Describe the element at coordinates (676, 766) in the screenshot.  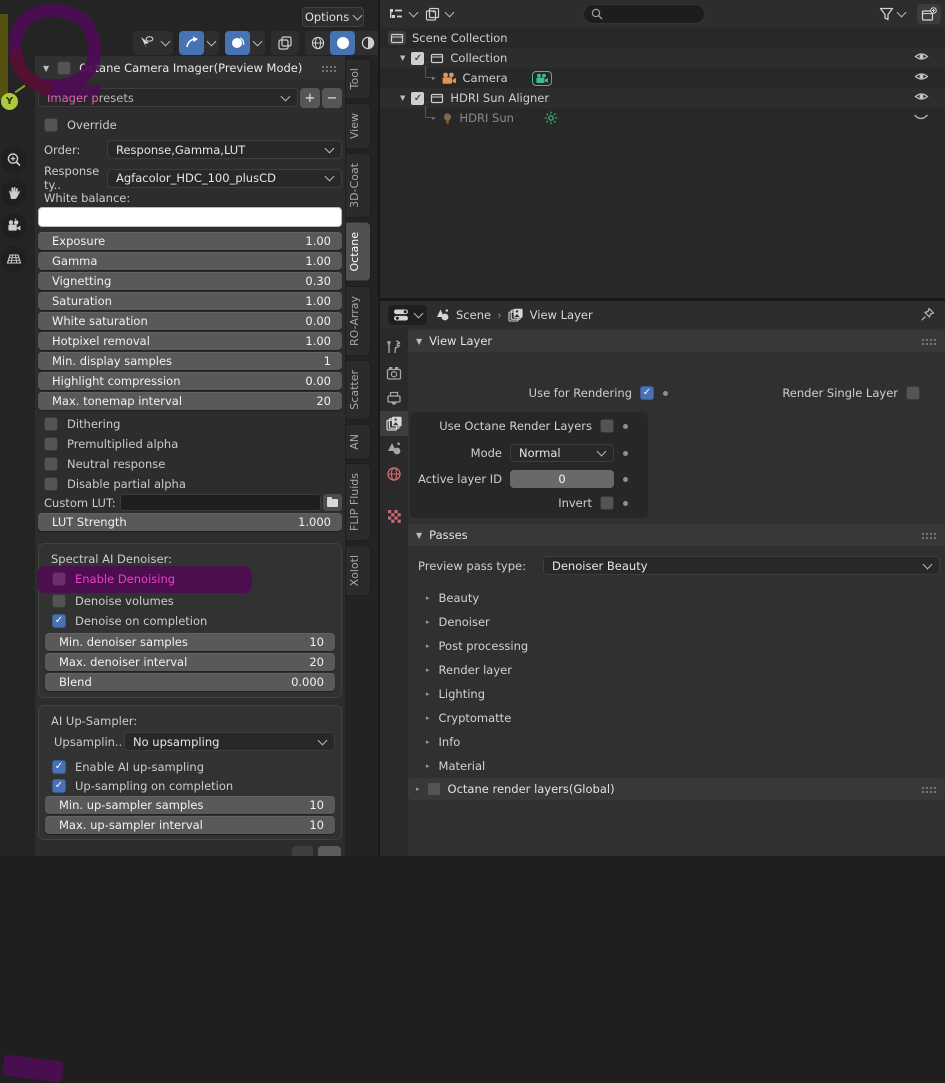
I see `pass-material: ▸ Material` at that location.